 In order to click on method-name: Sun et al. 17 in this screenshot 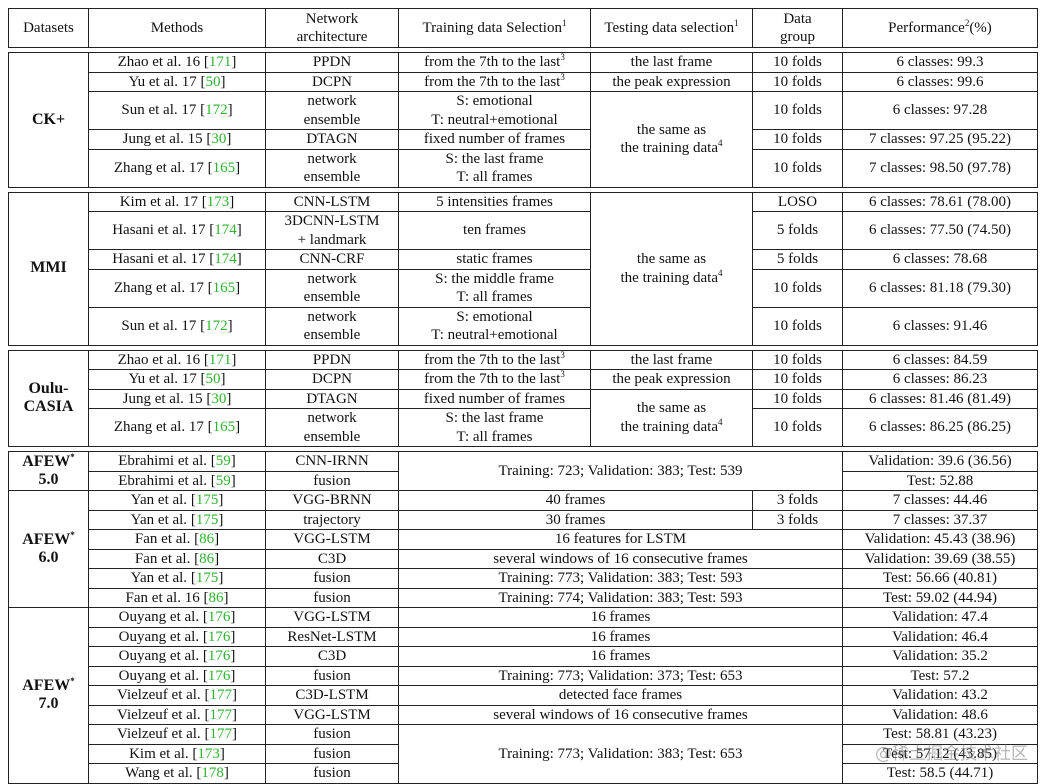, I will do `click(159, 325)`.